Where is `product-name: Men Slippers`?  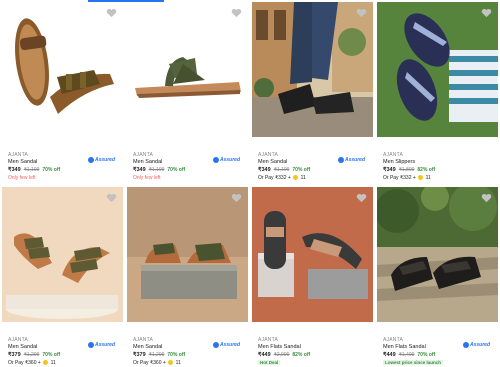 product-name: Men Slippers is located at coordinates (399, 162).